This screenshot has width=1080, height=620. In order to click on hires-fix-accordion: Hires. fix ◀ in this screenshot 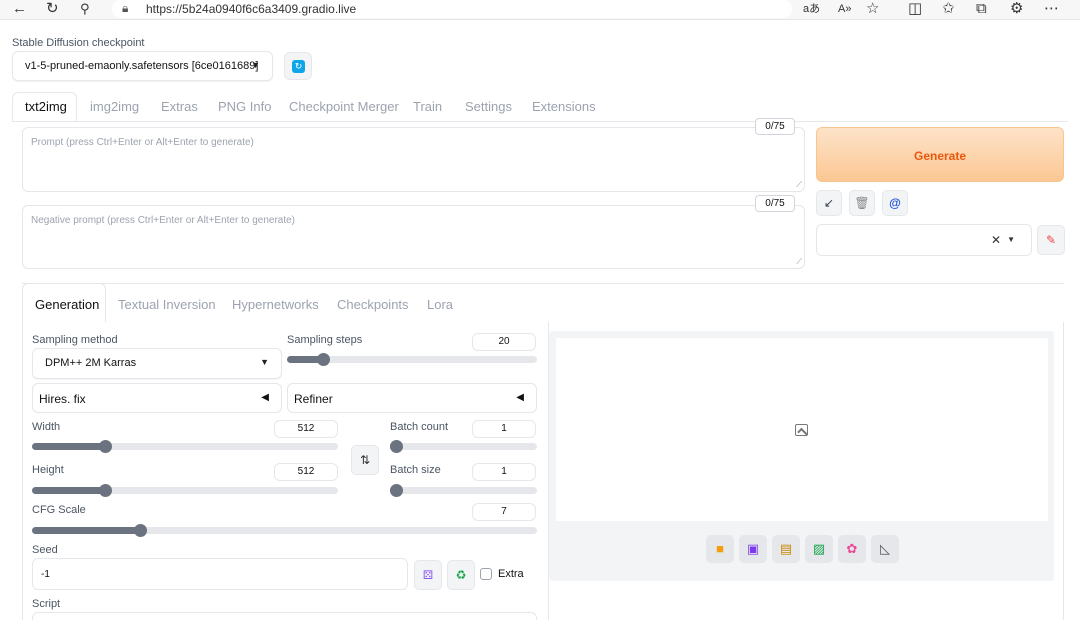, I will do `click(157, 398)`.